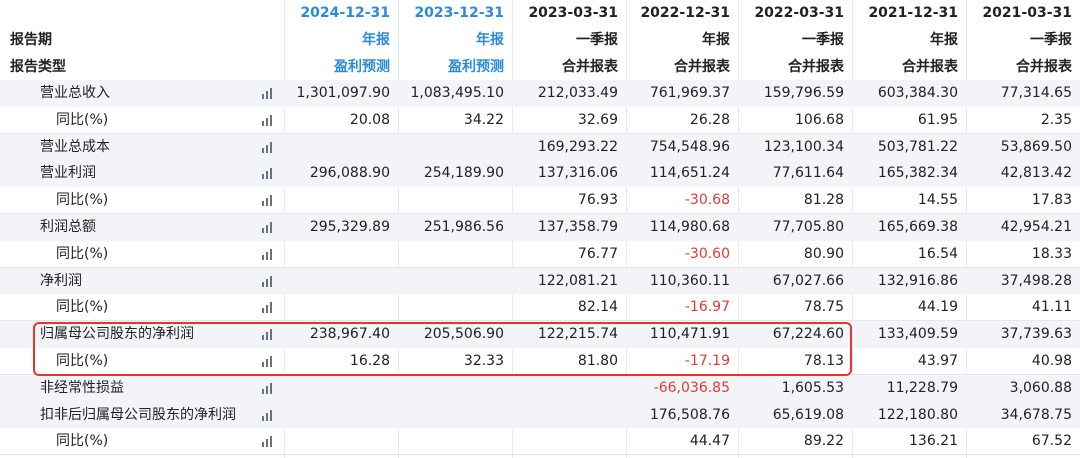  I want to click on table-cell: 754,548.96, so click(689, 146).